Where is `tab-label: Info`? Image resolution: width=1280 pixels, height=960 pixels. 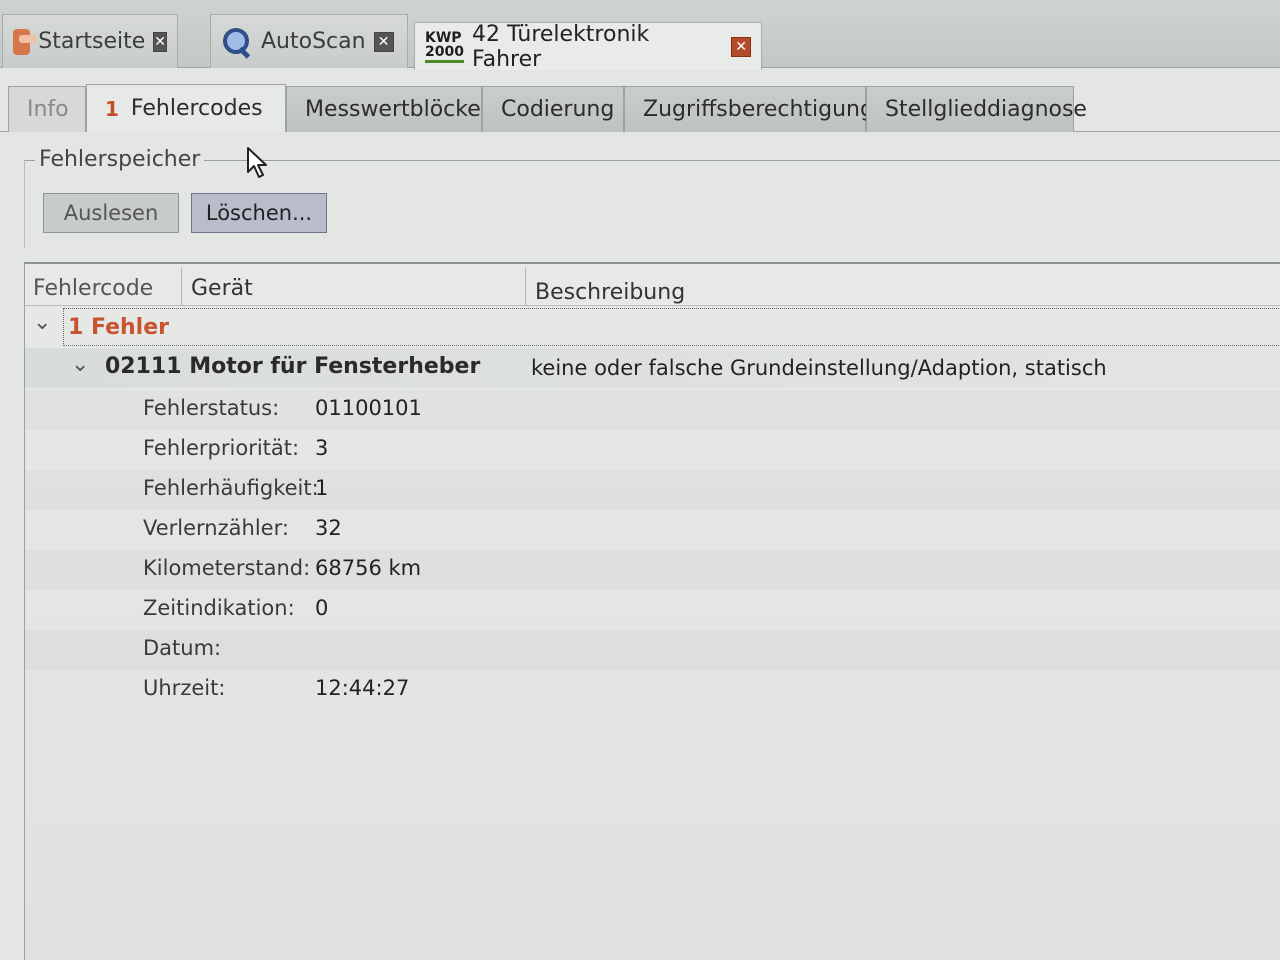 tab-label: Info is located at coordinates (48, 109).